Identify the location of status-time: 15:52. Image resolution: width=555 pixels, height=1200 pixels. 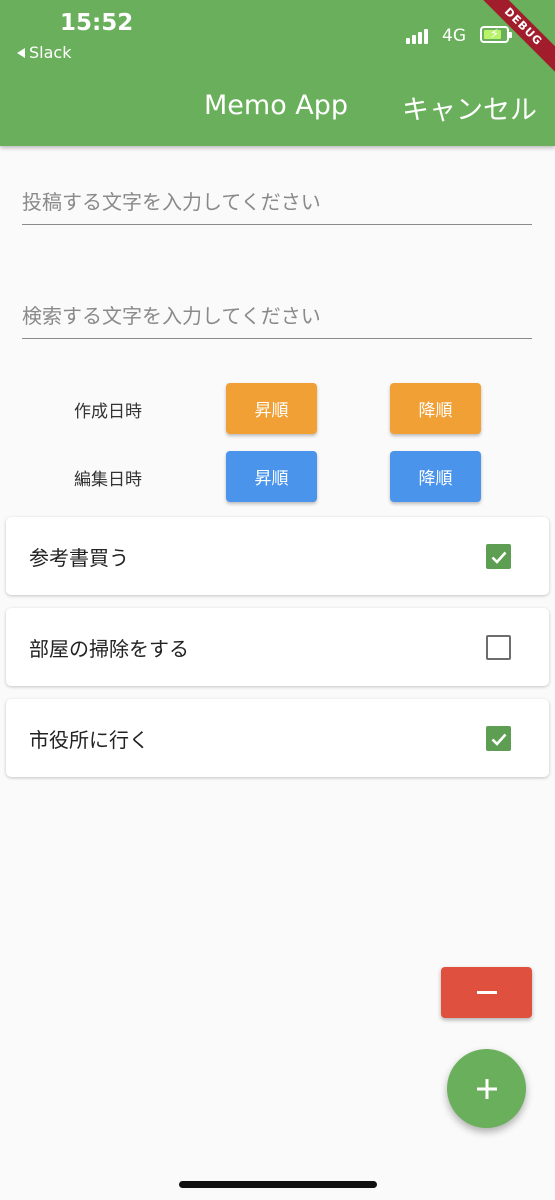
(97, 23).